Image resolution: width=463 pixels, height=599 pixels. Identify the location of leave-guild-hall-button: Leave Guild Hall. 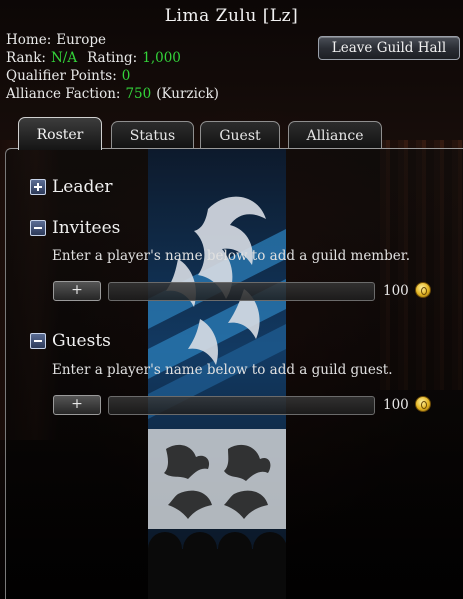
(389, 48).